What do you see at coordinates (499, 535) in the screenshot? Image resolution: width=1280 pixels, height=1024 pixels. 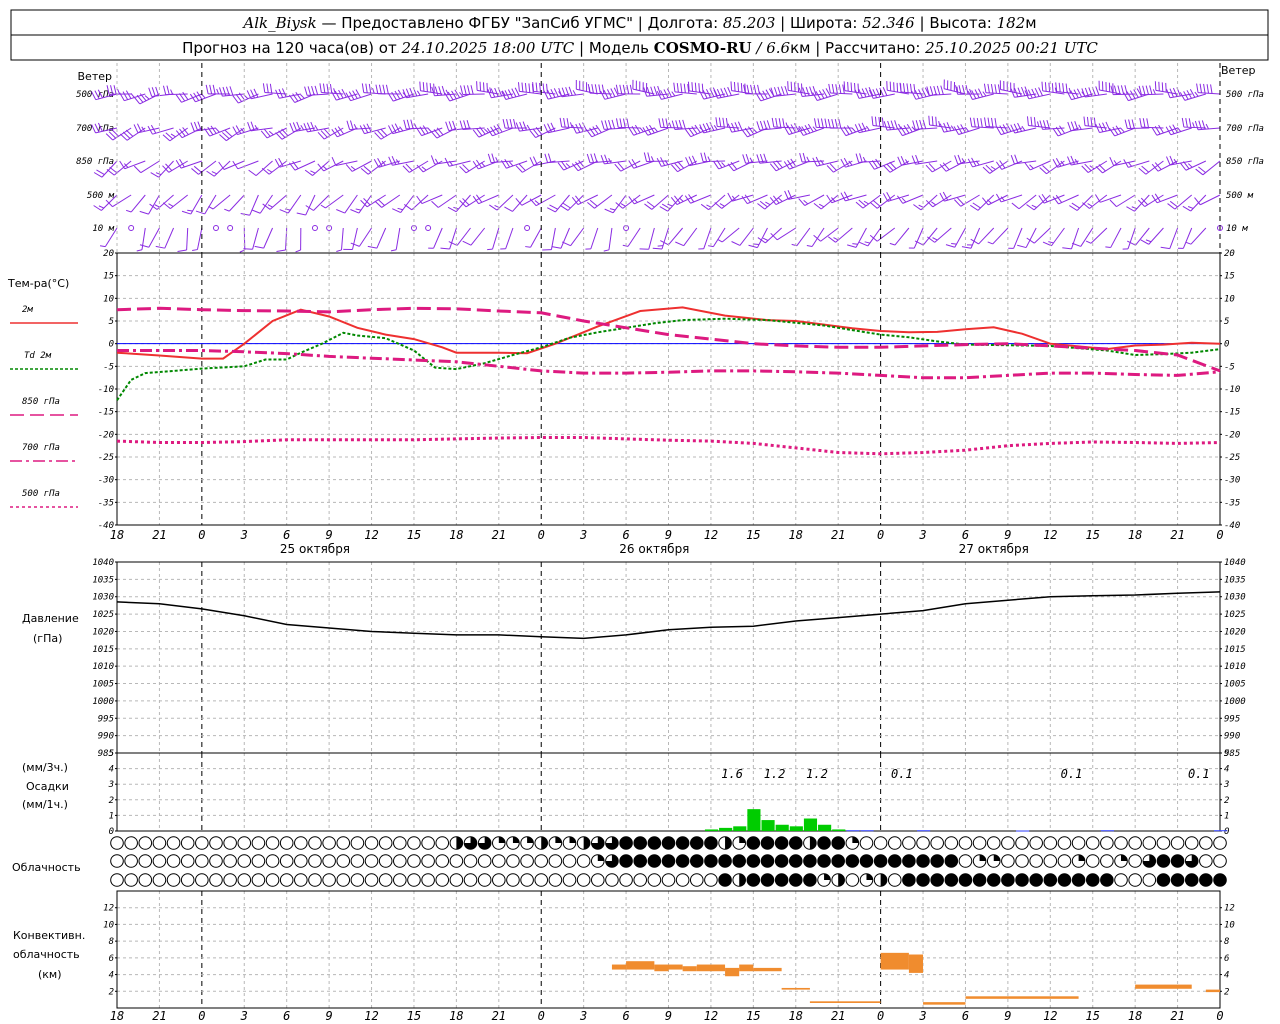 I see `hour-tick: 21` at bounding box center [499, 535].